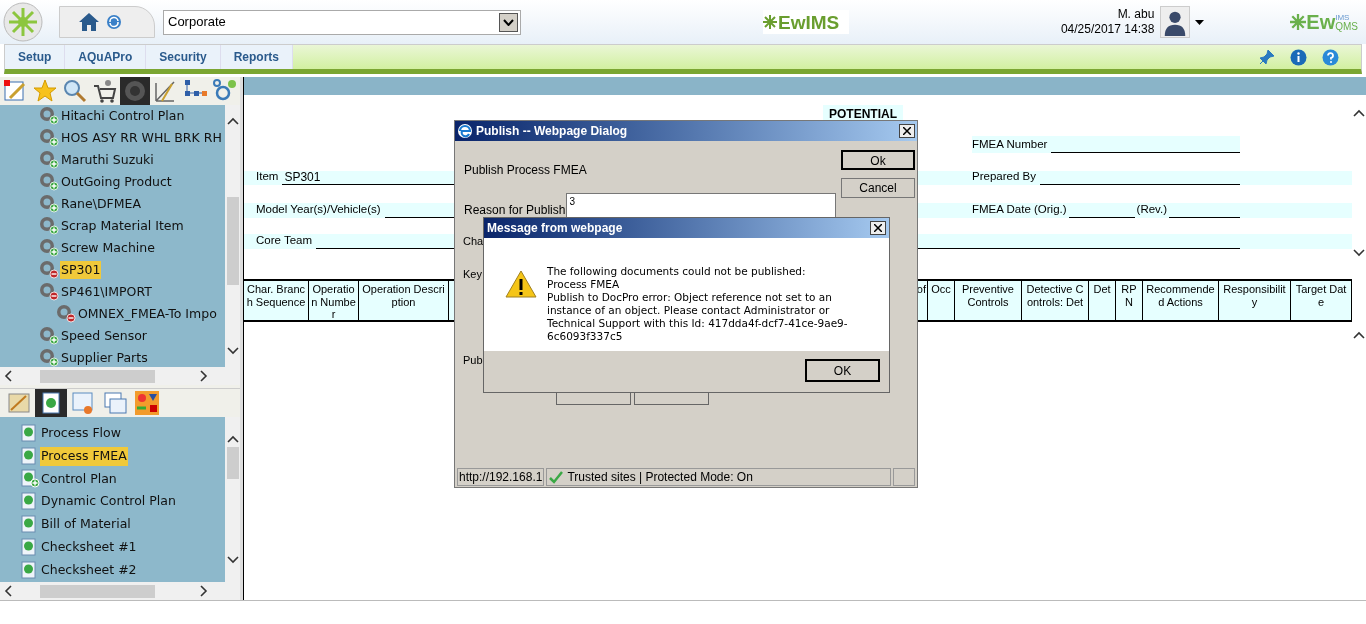 The height and width of the screenshot is (624, 1366). Describe the element at coordinates (1004, 176) in the screenshot. I see `field-label: Prepared By` at that location.